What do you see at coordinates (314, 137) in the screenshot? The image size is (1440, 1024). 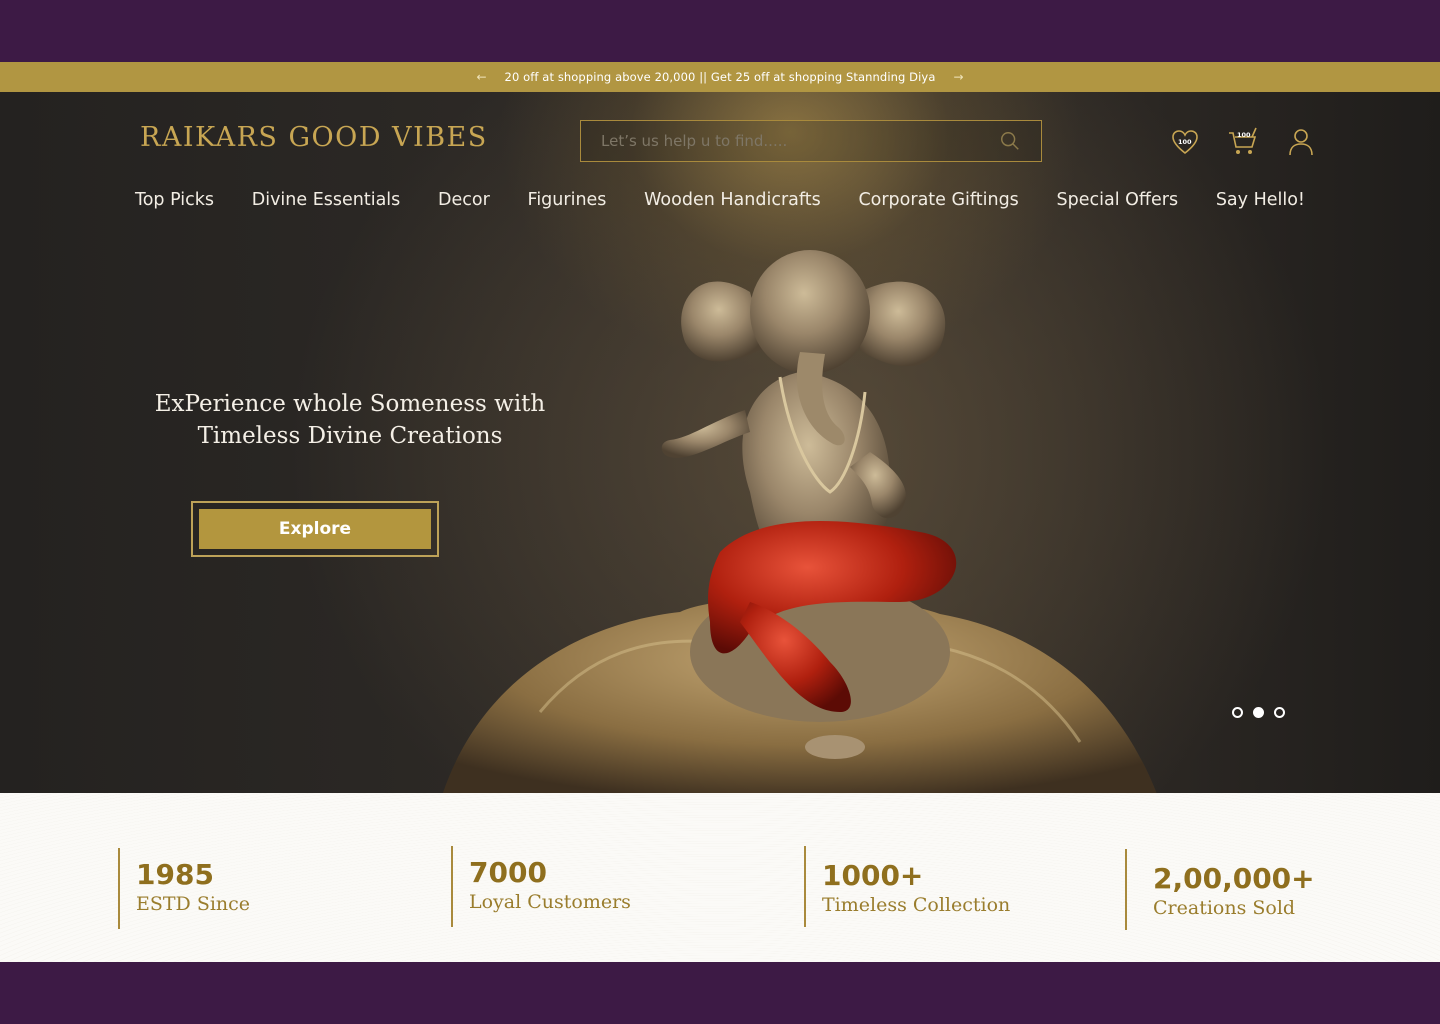 I see `brand-logo: RAIKARS GOOD VIBES` at bounding box center [314, 137].